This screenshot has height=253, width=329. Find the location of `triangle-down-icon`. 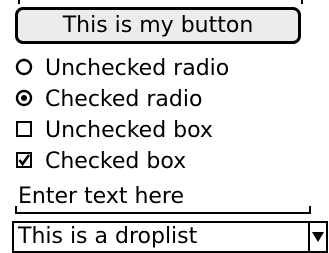

triangle-down-icon is located at coordinates (318, 237).